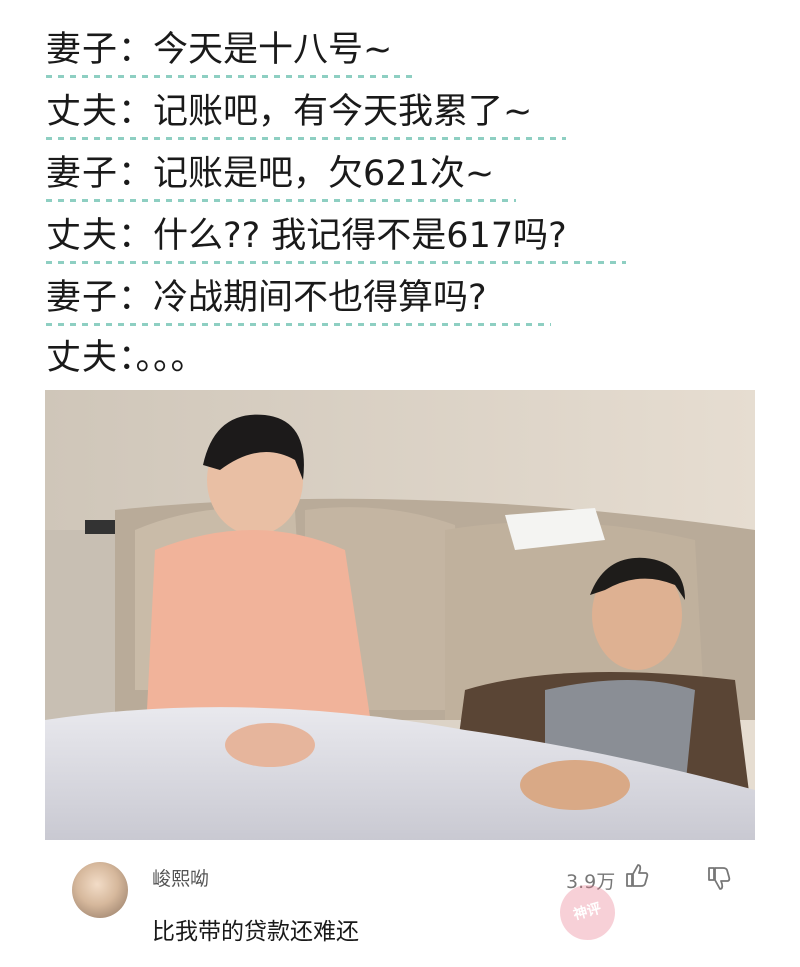  Describe the element at coordinates (719, 878) in the screenshot. I see `thumbs-down-icon` at that location.